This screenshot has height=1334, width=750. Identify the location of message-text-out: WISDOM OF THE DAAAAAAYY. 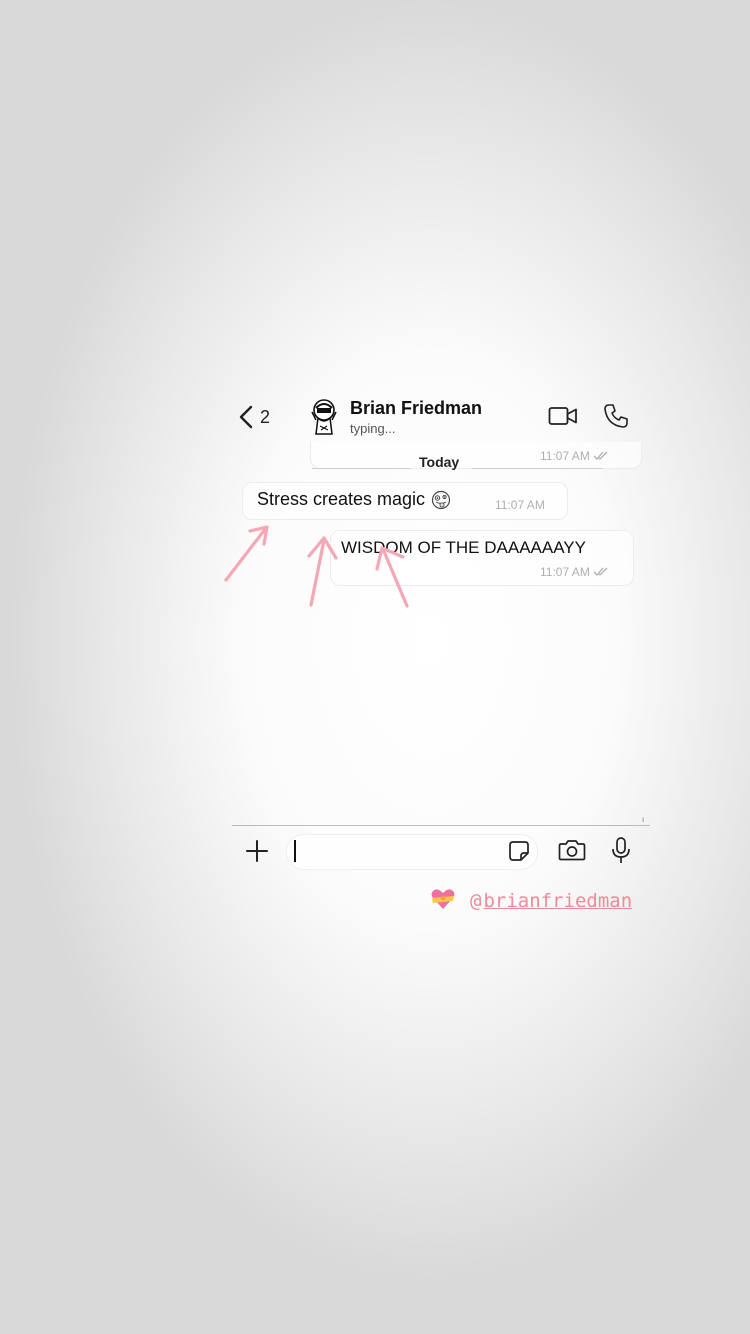
(463, 547).